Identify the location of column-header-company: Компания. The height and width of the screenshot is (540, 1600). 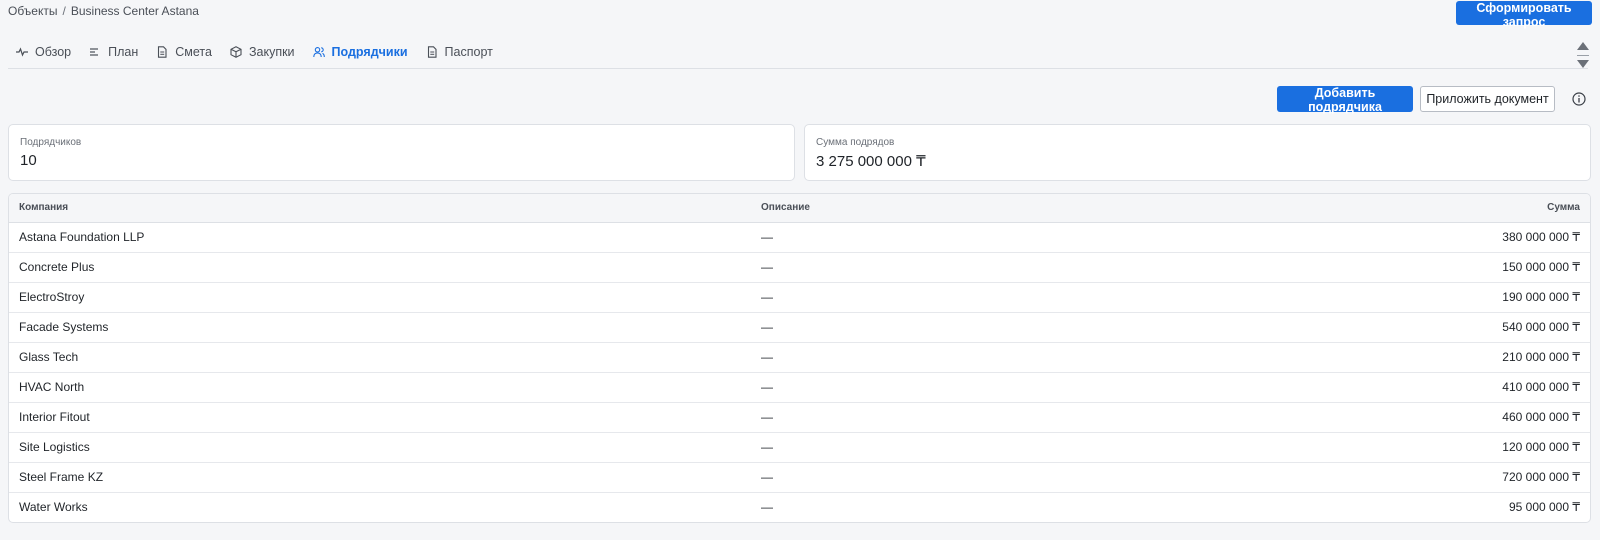
(380, 208).